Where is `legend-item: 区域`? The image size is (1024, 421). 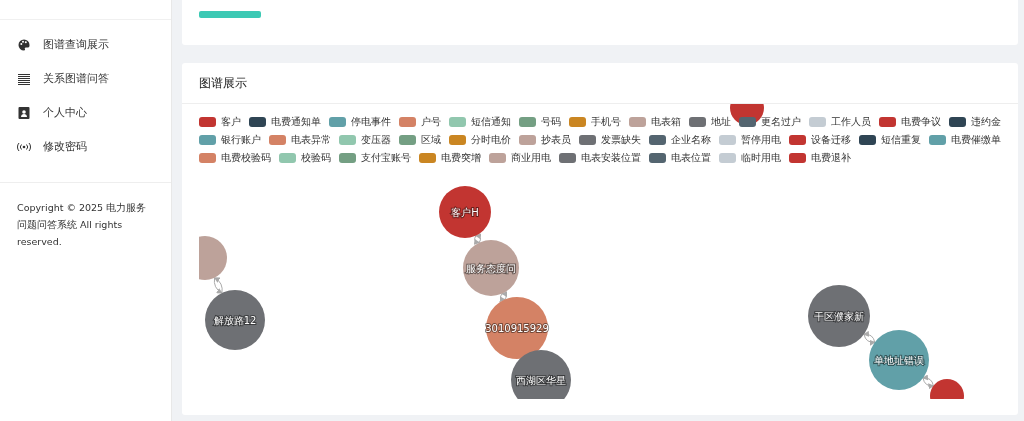 legend-item: 区域 is located at coordinates (420, 140).